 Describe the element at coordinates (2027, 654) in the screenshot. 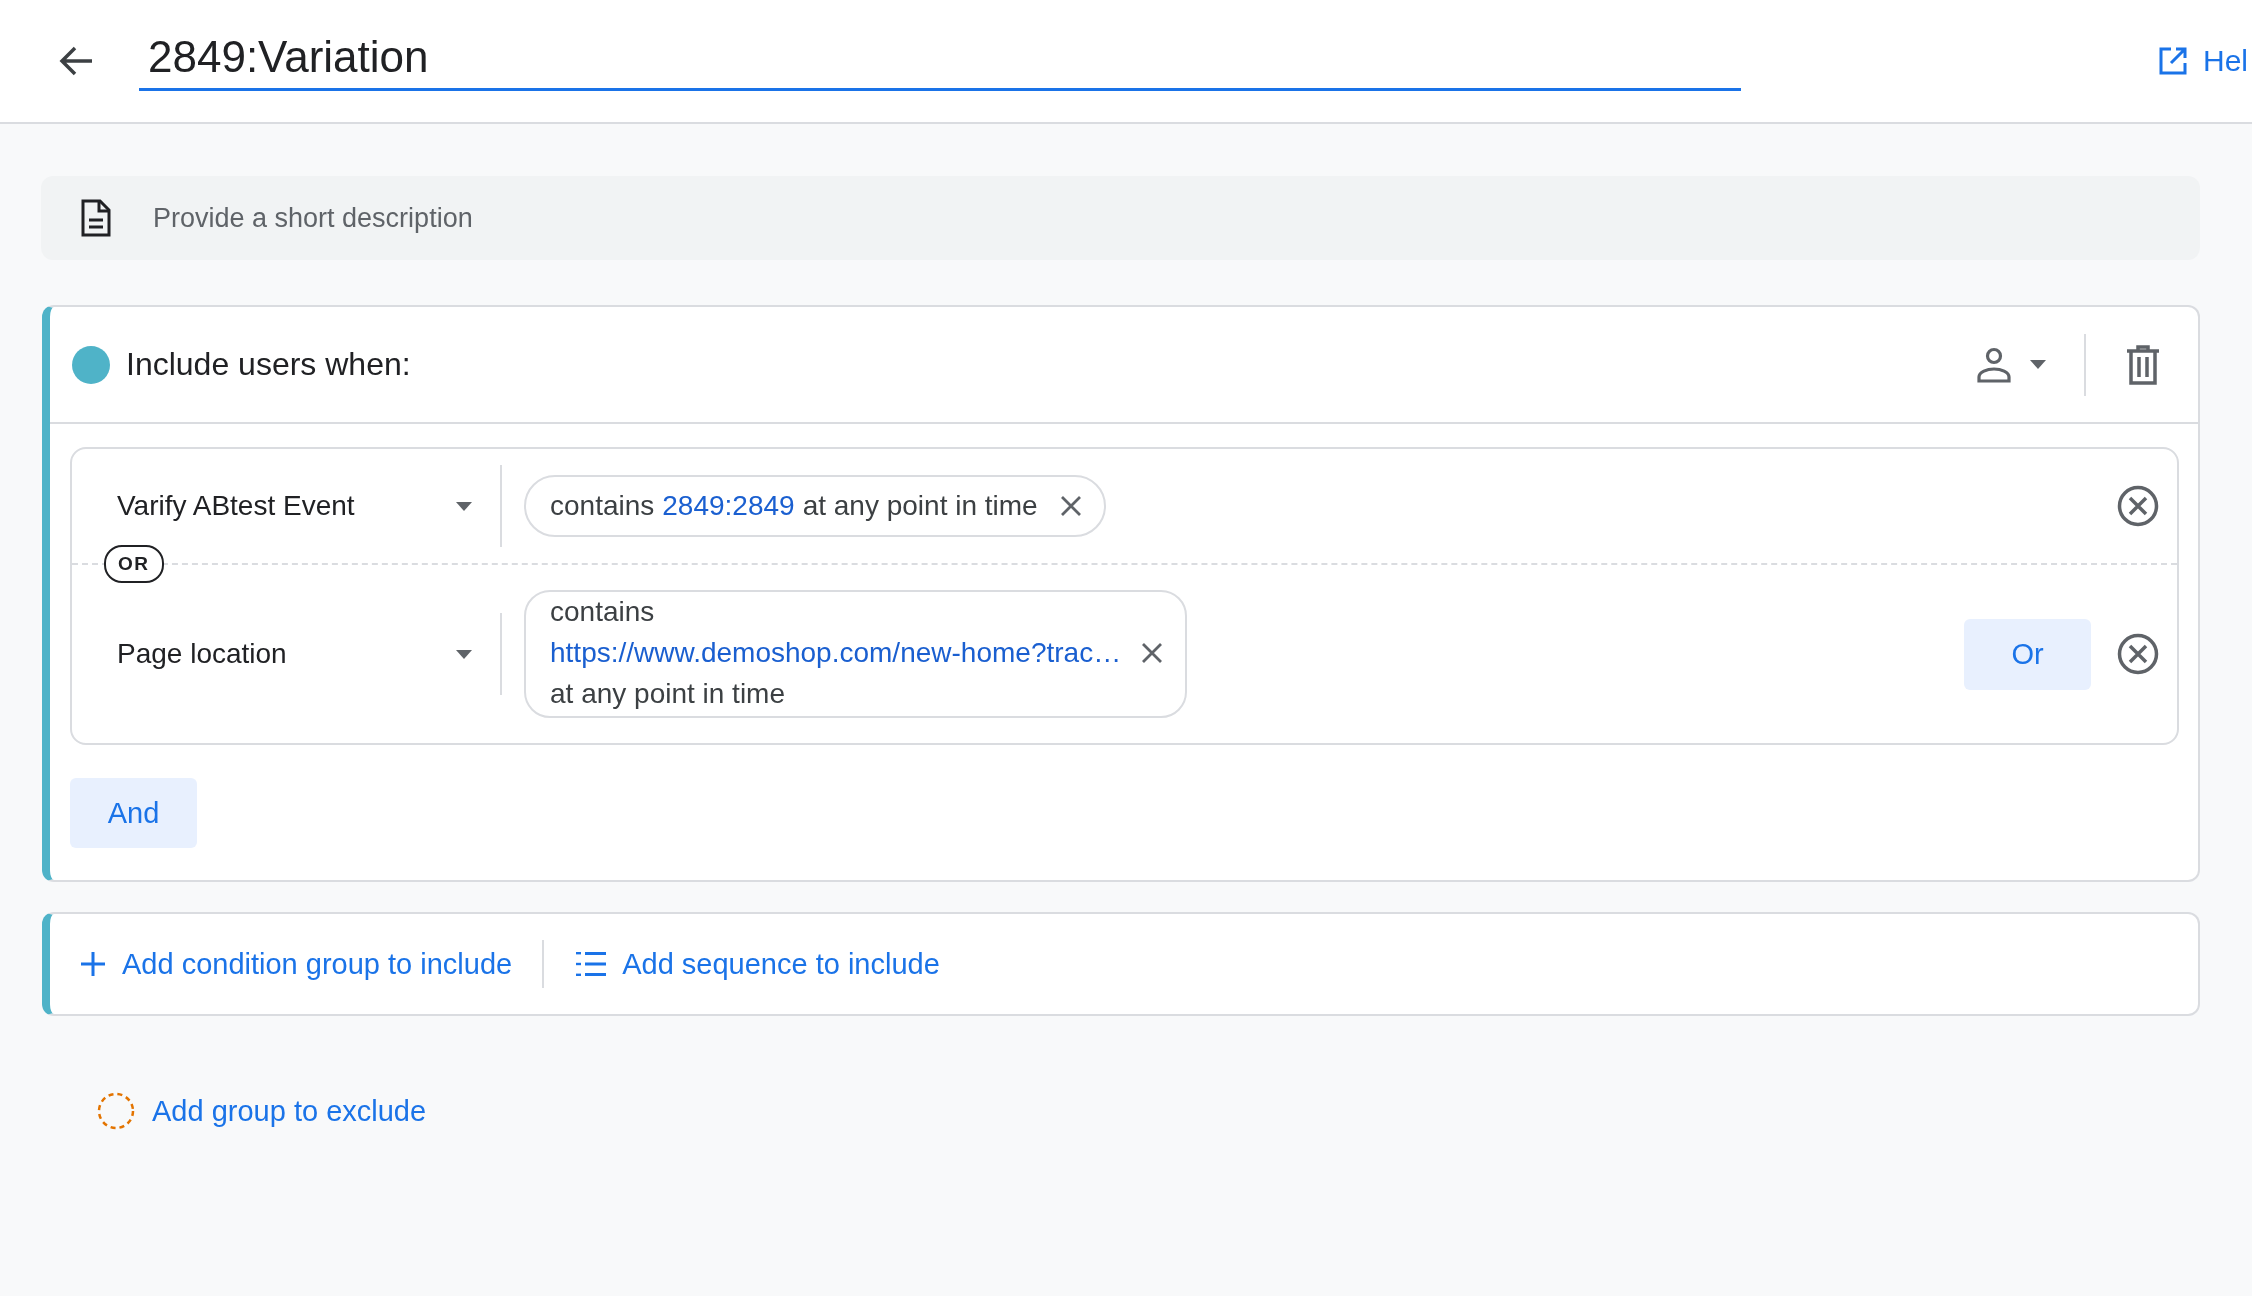

I see `or-button: Or` at that location.